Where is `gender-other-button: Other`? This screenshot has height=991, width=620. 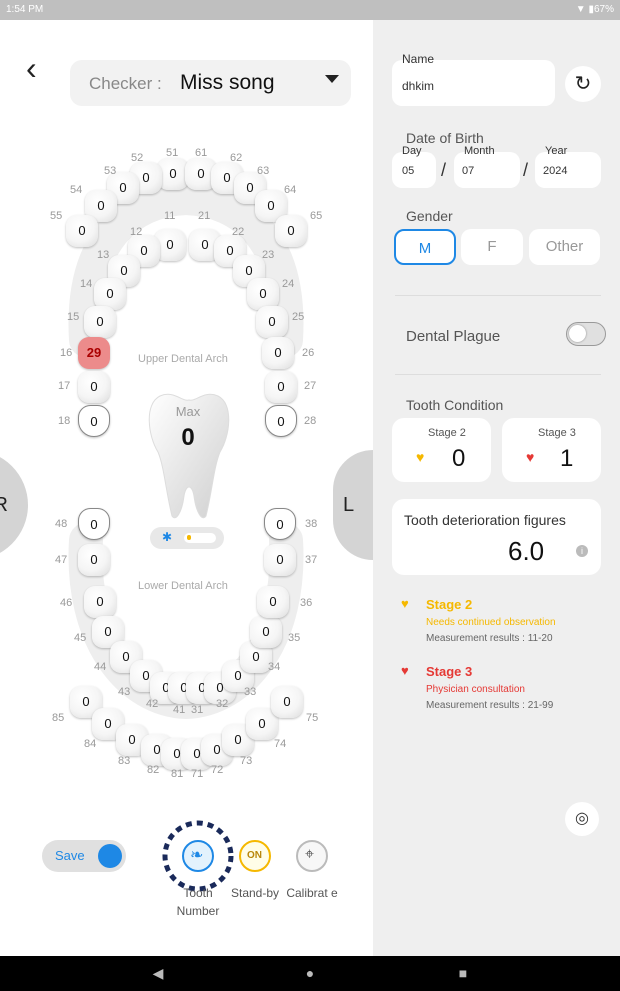 gender-other-button: Other is located at coordinates (564, 247).